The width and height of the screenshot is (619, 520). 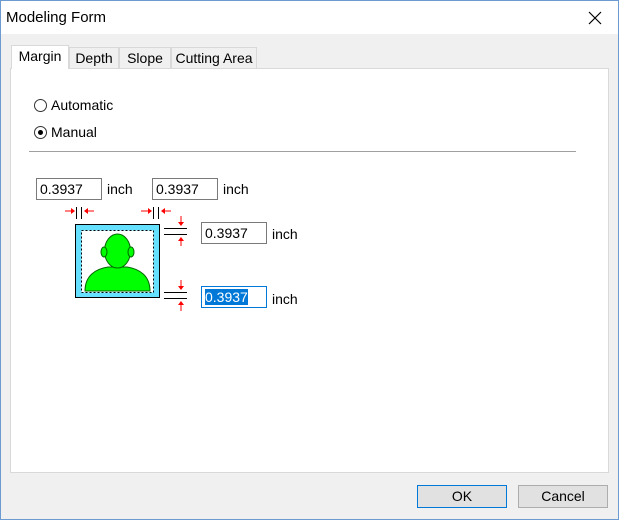 What do you see at coordinates (236, 189) in the screenshot?
I see `right-margin-unit: inch` at bounding box center [236, 189].